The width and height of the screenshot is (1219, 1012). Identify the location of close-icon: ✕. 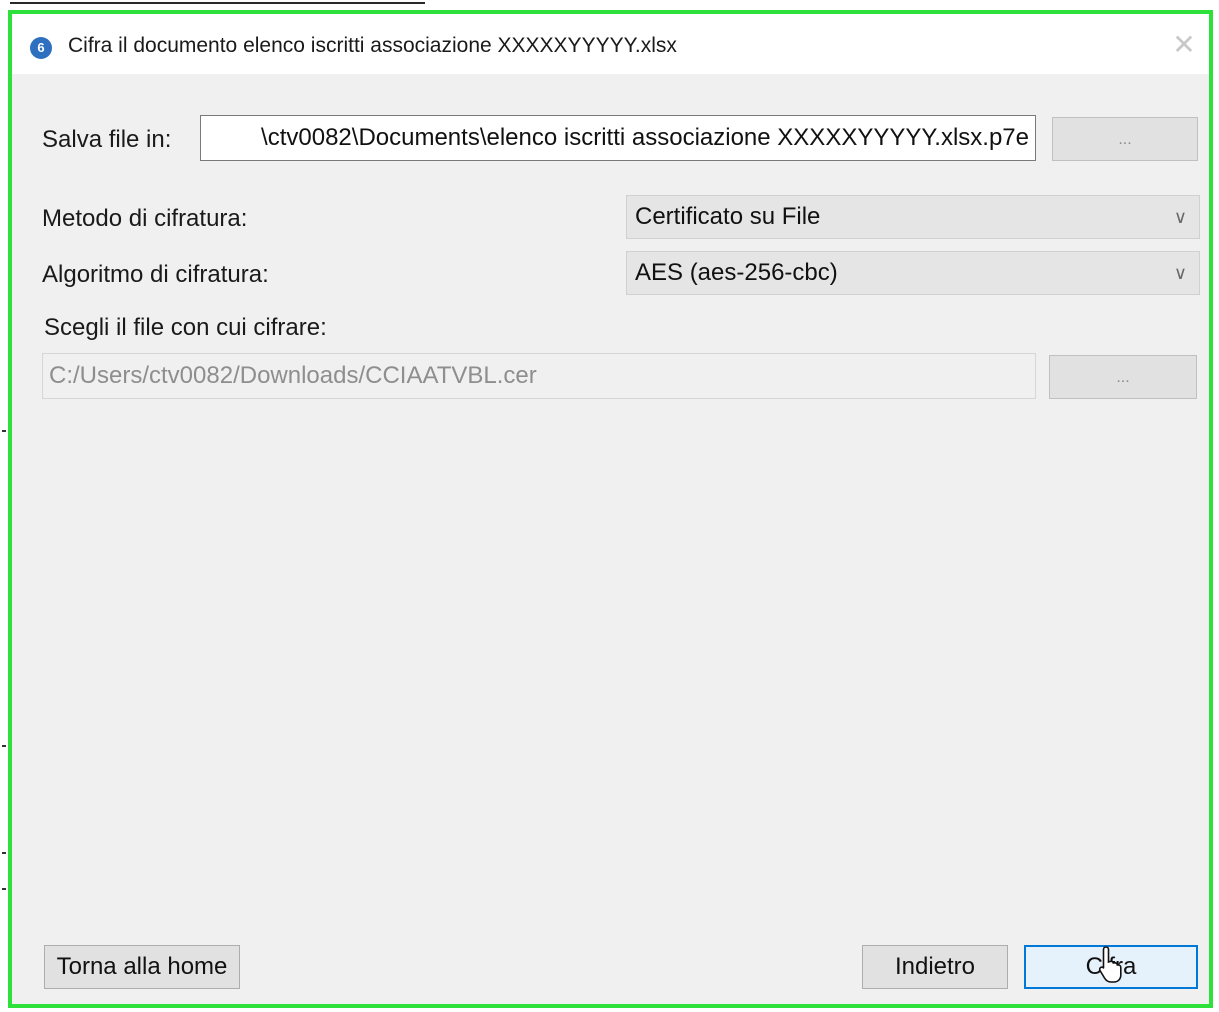
(1184, 45).